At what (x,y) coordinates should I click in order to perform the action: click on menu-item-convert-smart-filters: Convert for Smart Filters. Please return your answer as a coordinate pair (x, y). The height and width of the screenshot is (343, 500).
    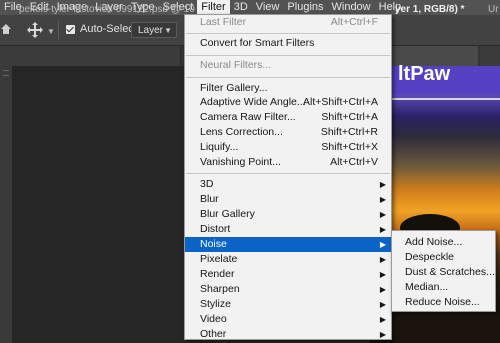
    Looking at the image, I should click on (288, 43).